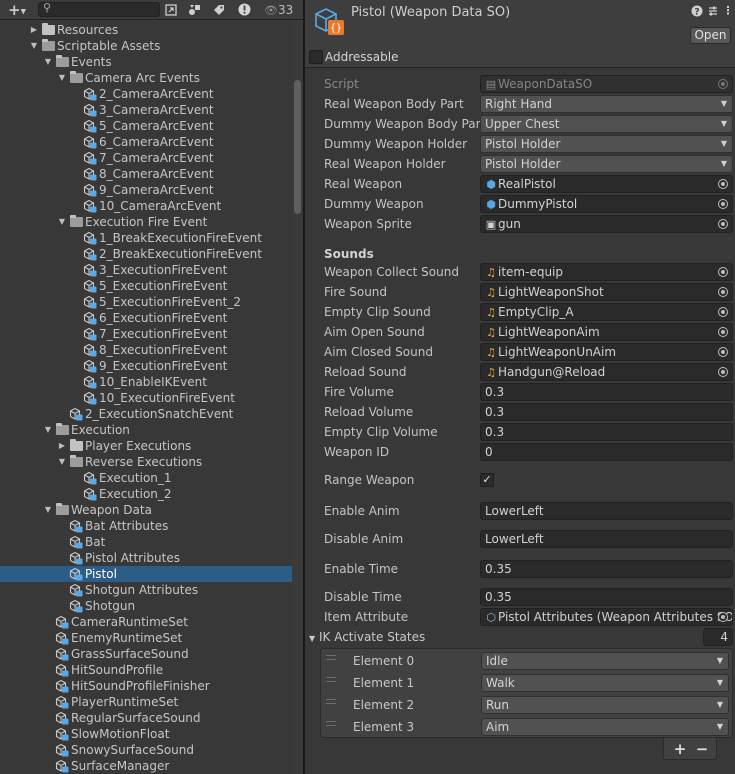  I want to click on real-weapon-body-part-dropdown: Right Hand ▼, so click(606, 104).